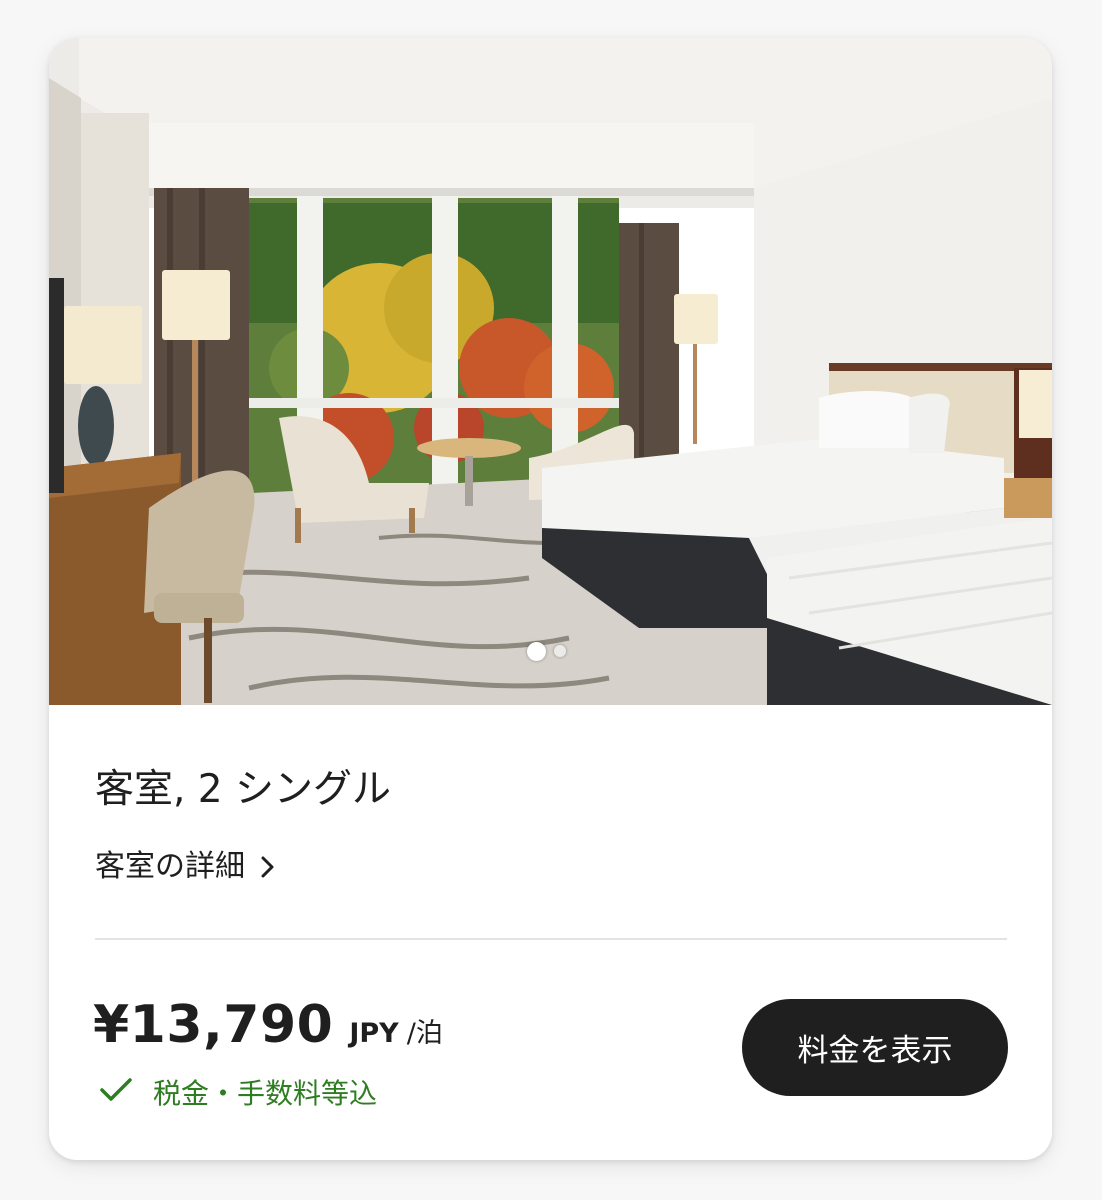  What do you see at coordinates (265, 1093) in the screenshot?
I see `tax-note-text: 税金・手数料等込` at bounding box center [265, 1093].